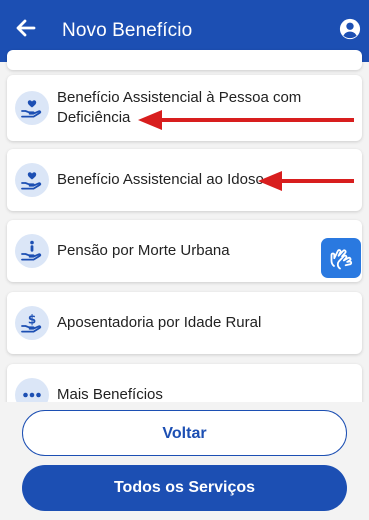 This screenshot has height=520, width=369. Describe the element at coordinates (26, 28) in the screenshot. I see `arrow-left-icon` at that location.